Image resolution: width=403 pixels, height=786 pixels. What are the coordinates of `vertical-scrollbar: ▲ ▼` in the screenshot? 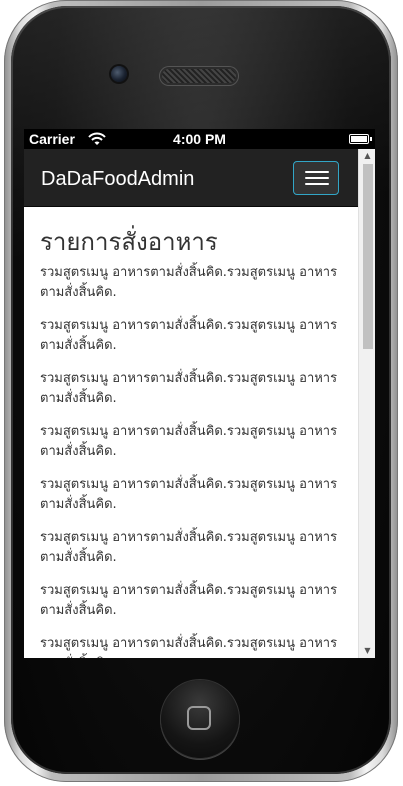 It's located at (366, 403).